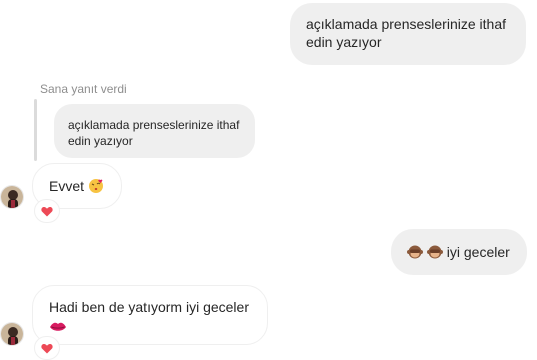 This screenshot has height=360, width=537. What do you see at coordinates (35, 130) in the screenshot?
I see `reply-indicator-bar` at bounding box center [35, 130].